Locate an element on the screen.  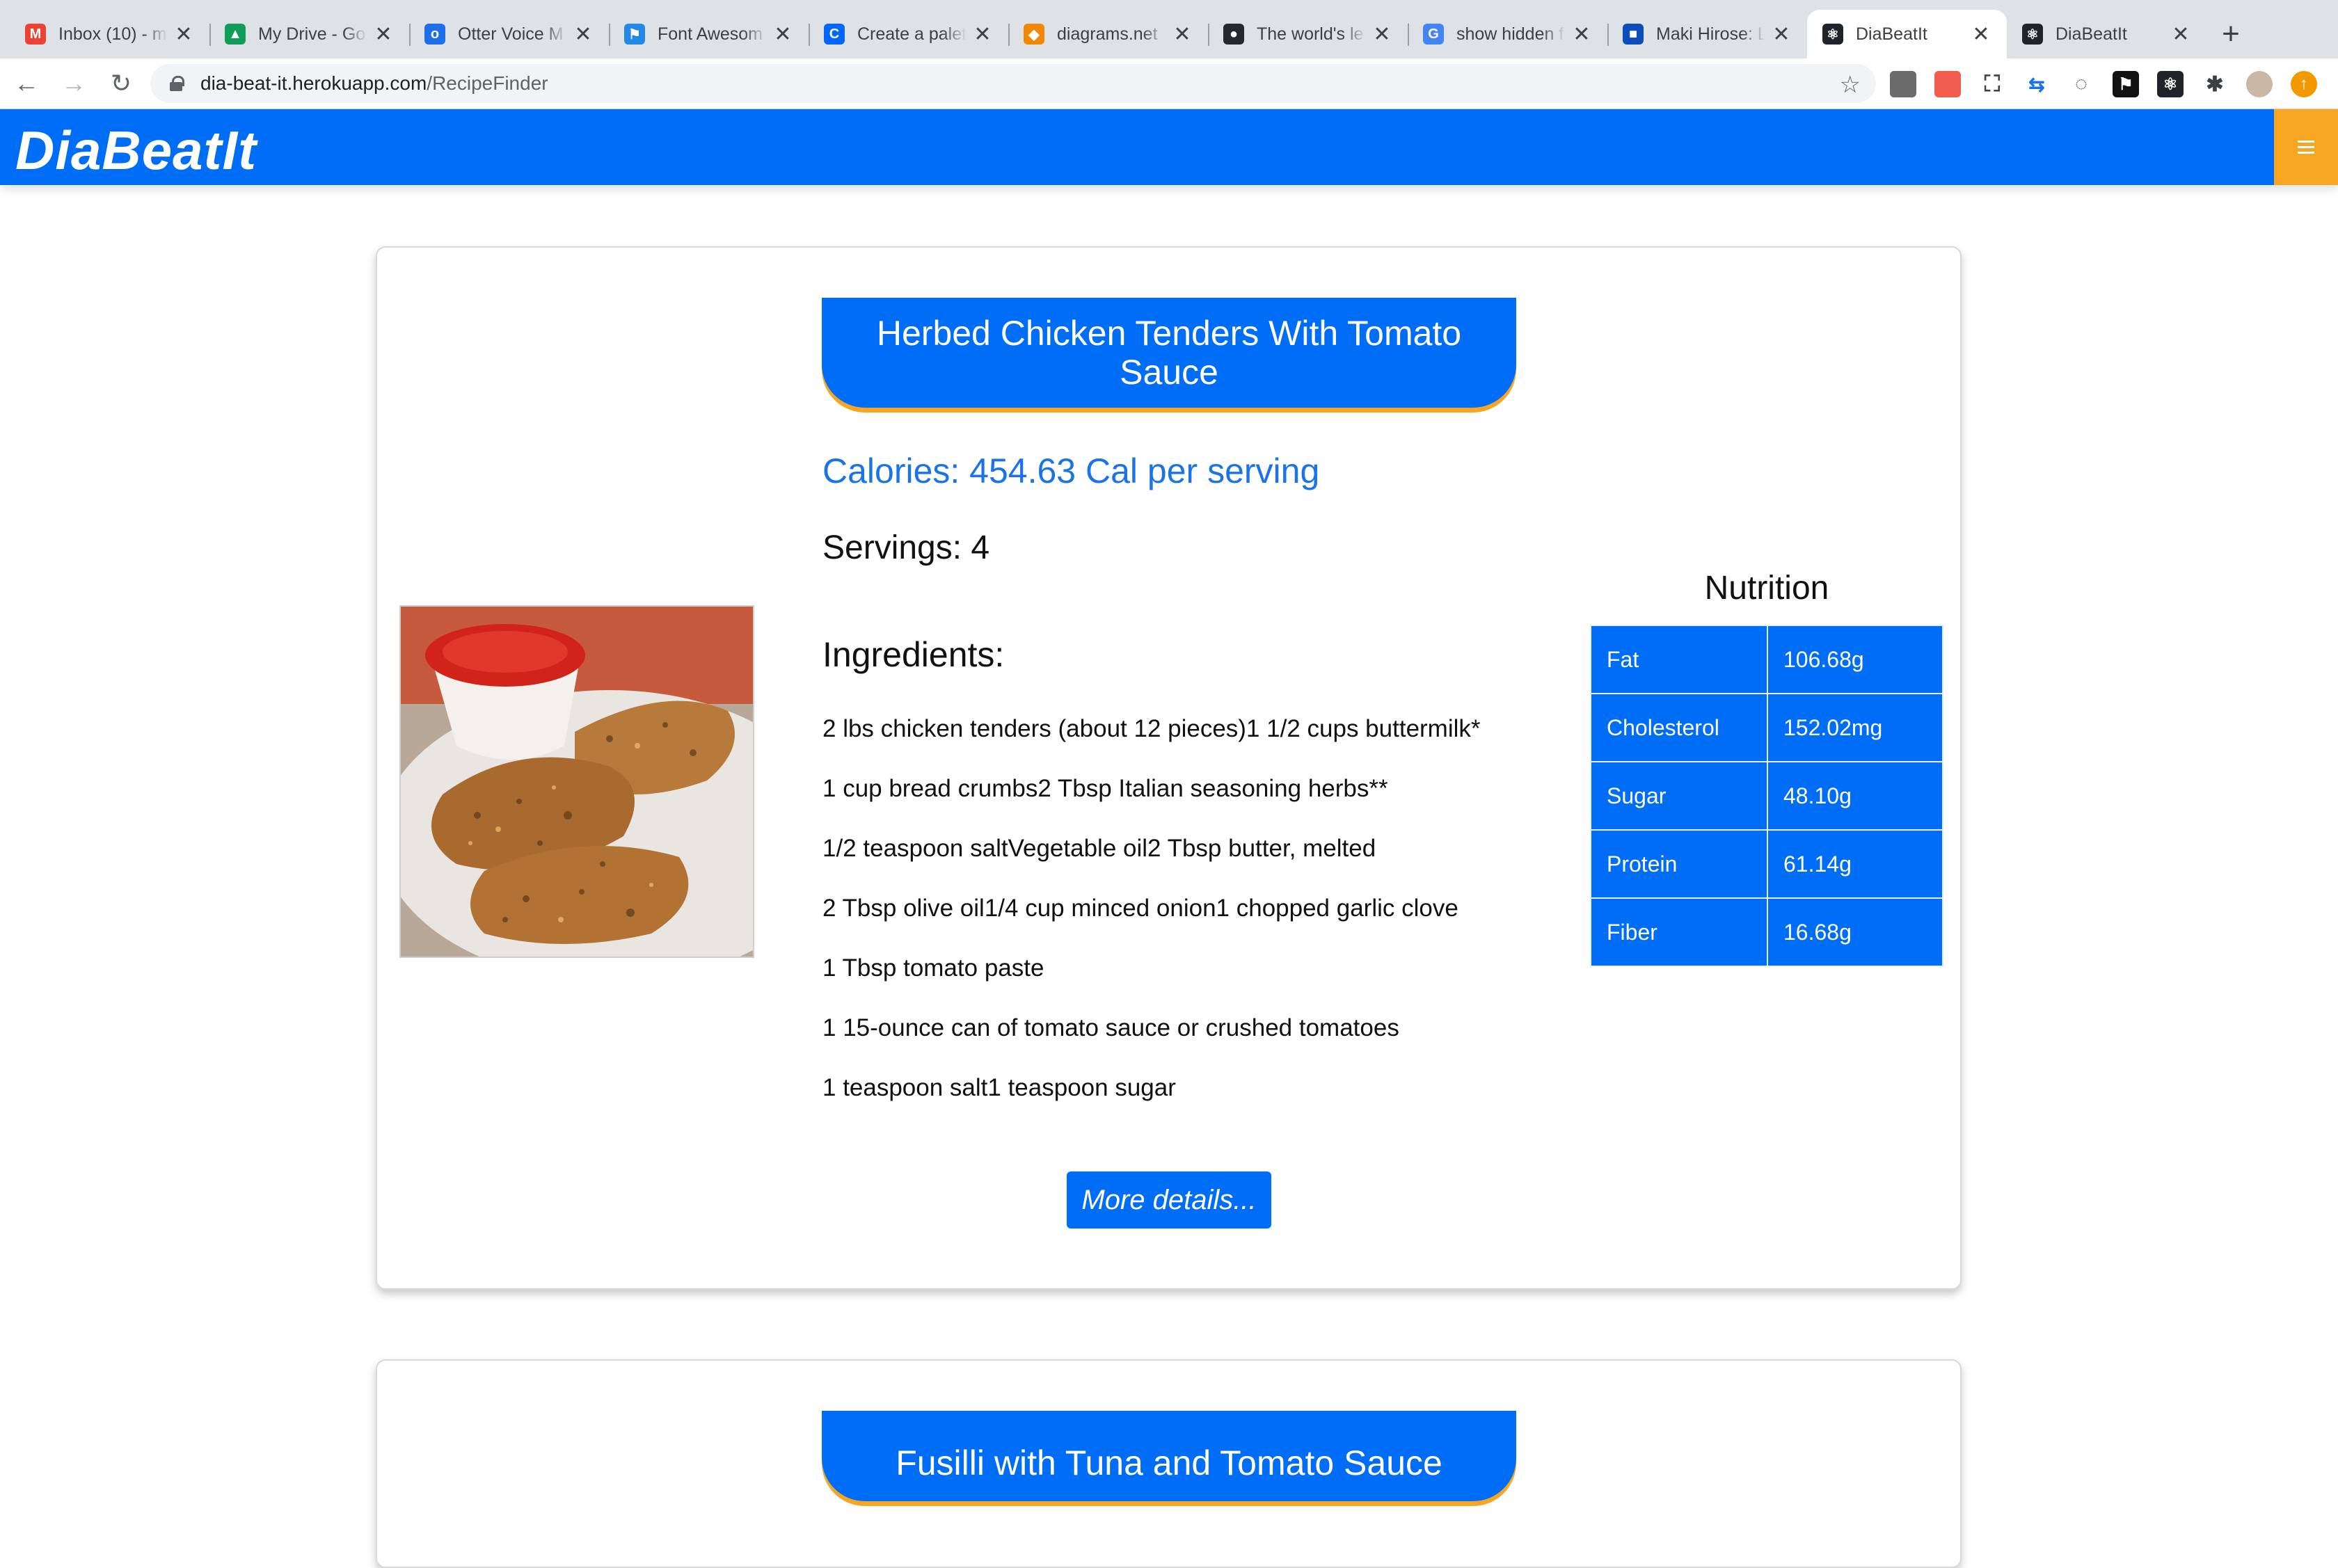
tab-title: Font Awesom is located at coordinates (710, 34).